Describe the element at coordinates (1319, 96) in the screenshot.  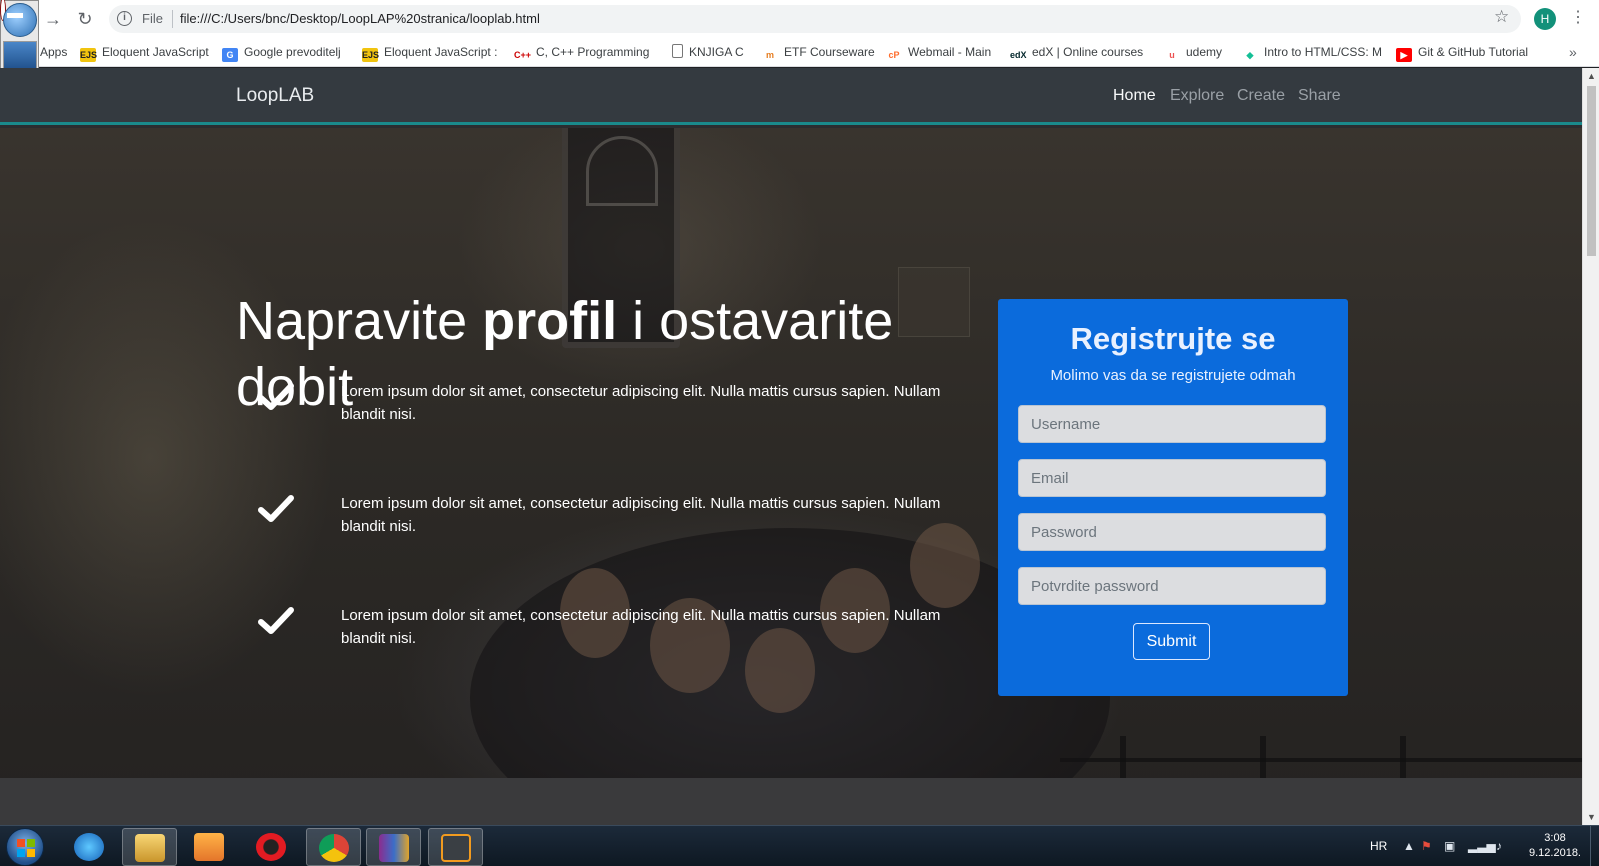
I see `nav-share: Share` at that location.